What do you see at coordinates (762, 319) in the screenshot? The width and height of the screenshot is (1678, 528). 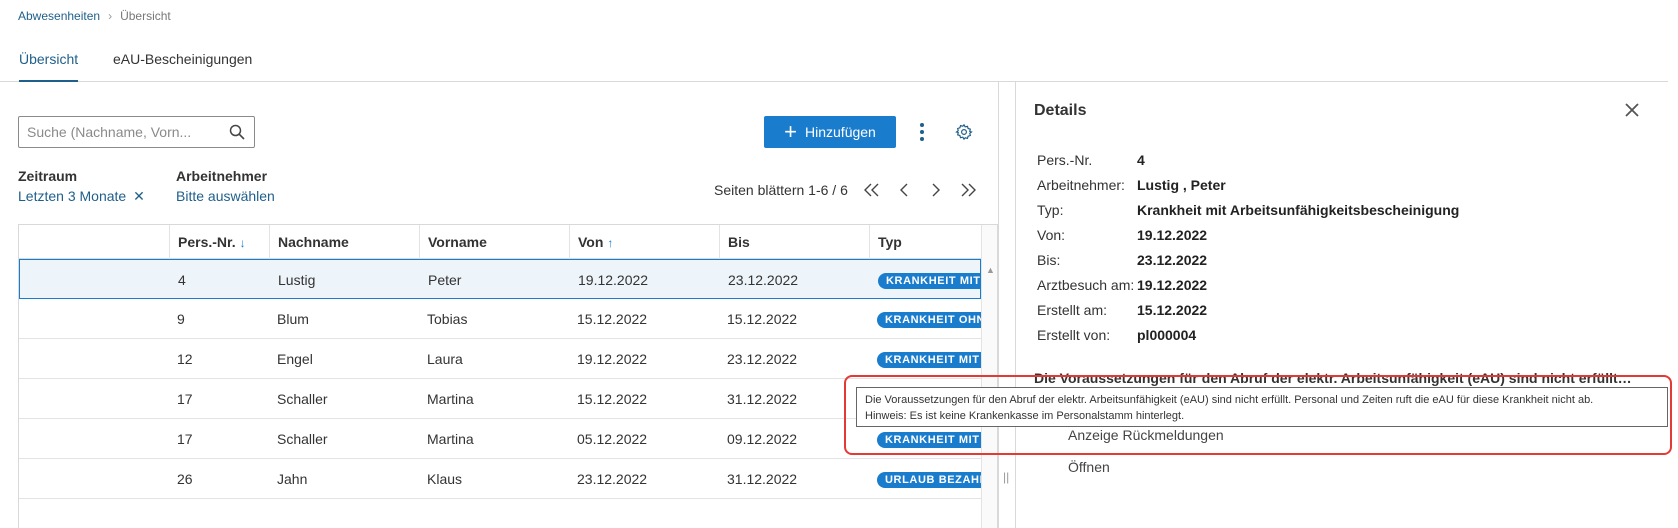 I see `cell-bis: 15.12.2022` at bounding box center [762, 319].